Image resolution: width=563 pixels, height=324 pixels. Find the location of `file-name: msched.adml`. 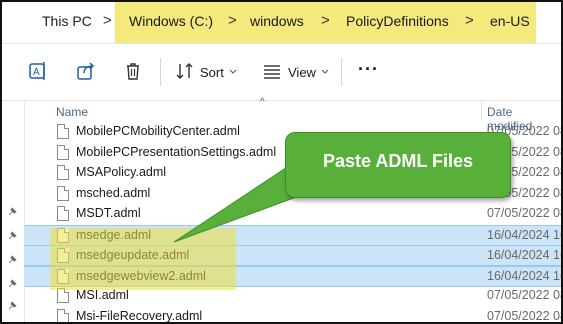

file-name: msched.adml is located at coordinates (113, 192).